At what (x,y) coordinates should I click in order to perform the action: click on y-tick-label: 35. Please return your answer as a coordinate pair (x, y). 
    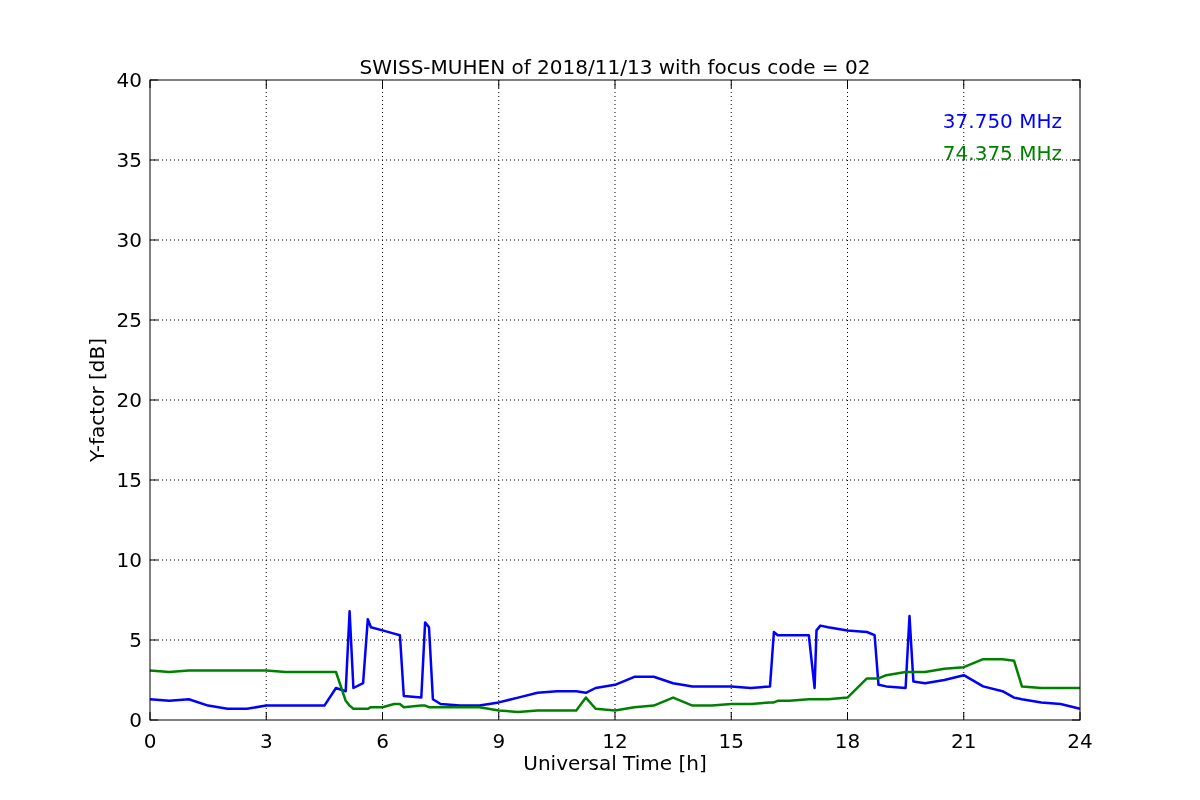
    Looking at the image, I should click on (129, 160).